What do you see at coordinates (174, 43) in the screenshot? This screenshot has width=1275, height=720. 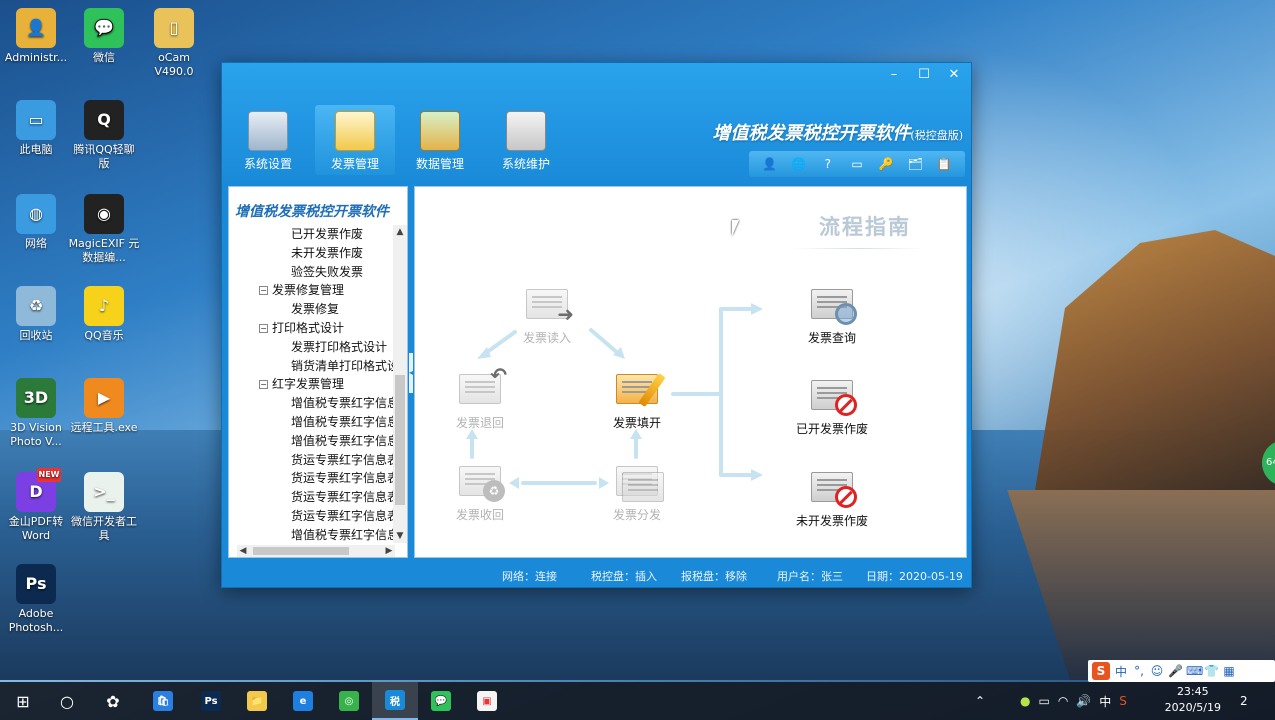 I see `desktop-icon: ▯ oCam V490.0` at bounding box center [174, 43].